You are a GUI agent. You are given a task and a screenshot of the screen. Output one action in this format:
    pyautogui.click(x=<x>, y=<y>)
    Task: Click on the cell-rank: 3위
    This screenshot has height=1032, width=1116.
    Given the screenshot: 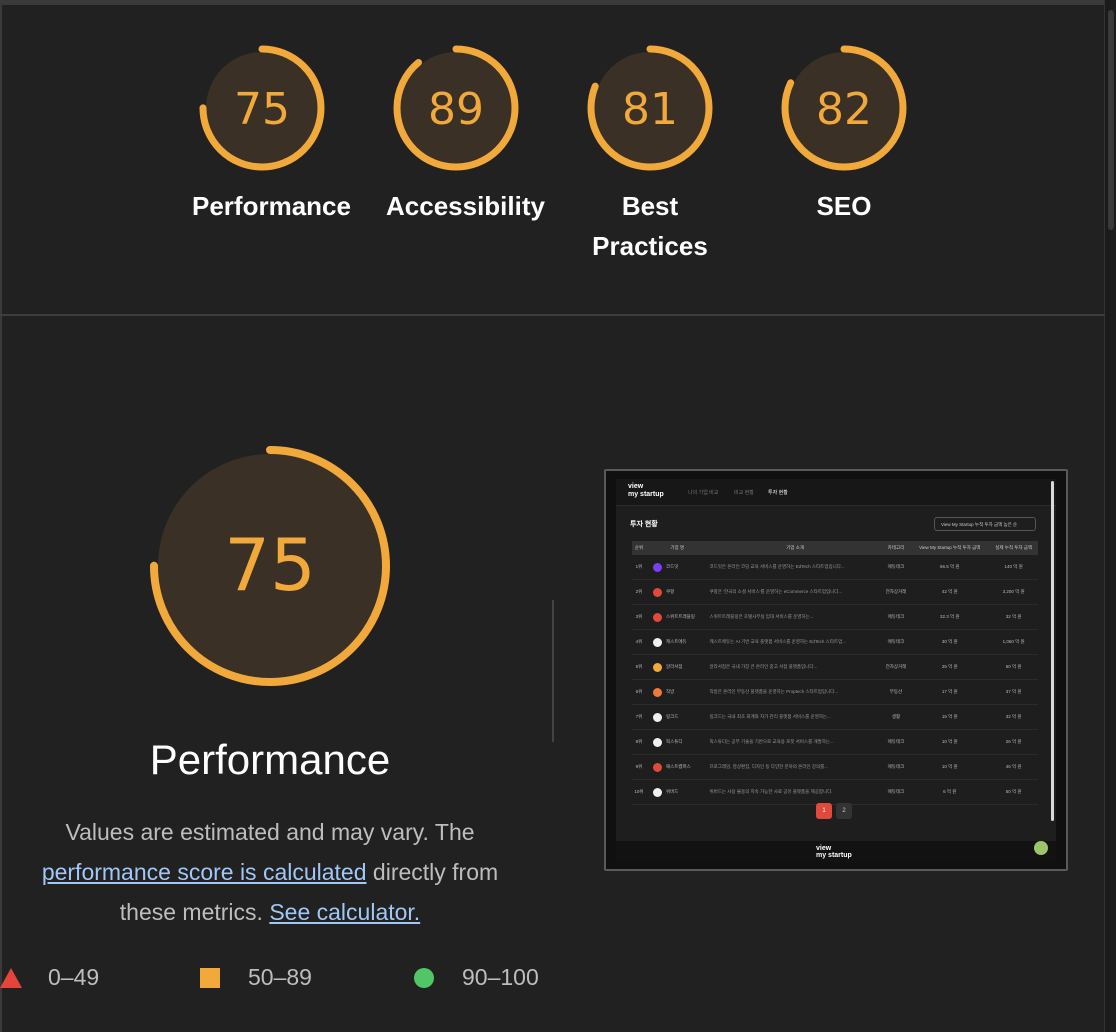 What is the action you would take?
    pyautogui.click(x=639, y=617)
    